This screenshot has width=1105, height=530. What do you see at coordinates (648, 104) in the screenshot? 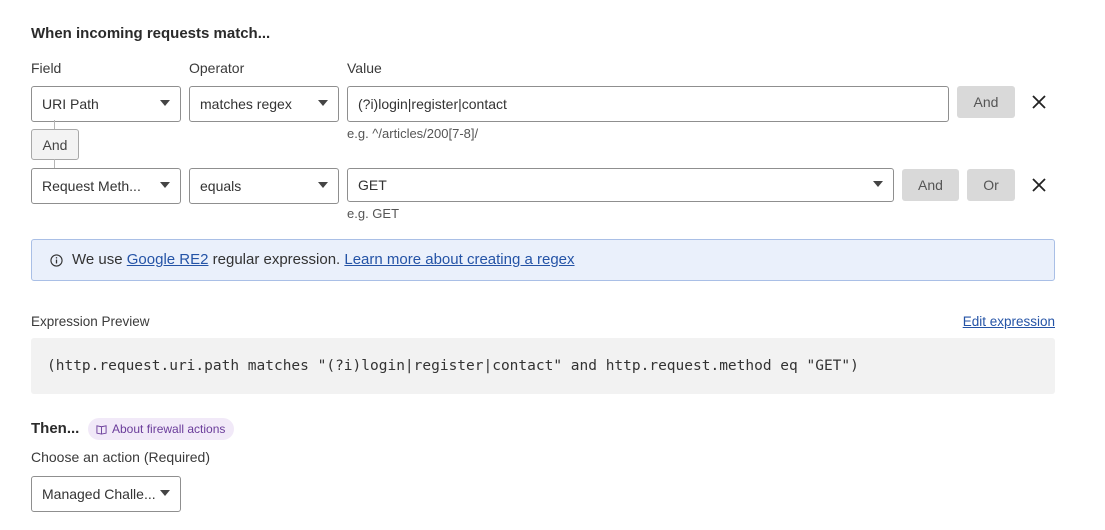
I see `value-input-row1: (?i)login|register|contact` at bounding box center [648, 104].